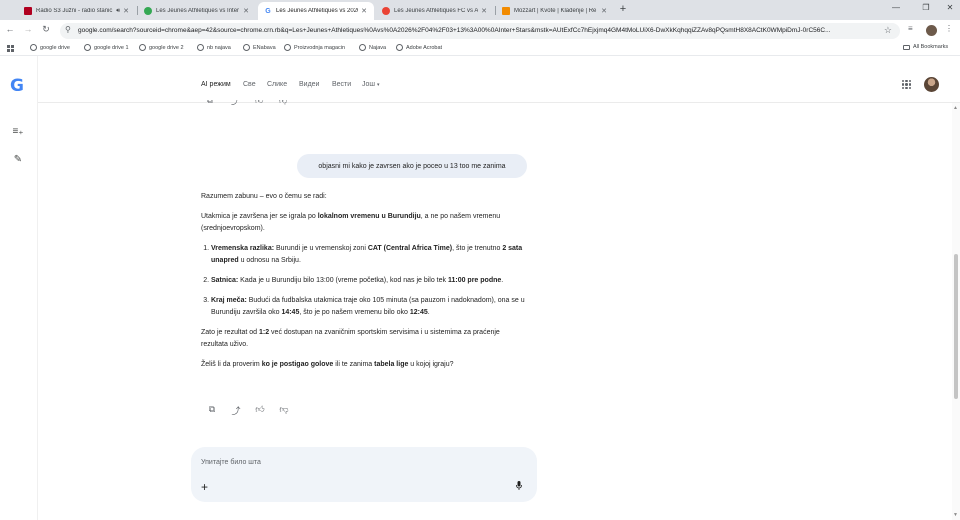  What do you see at coordinates (225, 280) in the screenshot?
I see `list-item-title: Satnica:` at bounding box center [225, 280].